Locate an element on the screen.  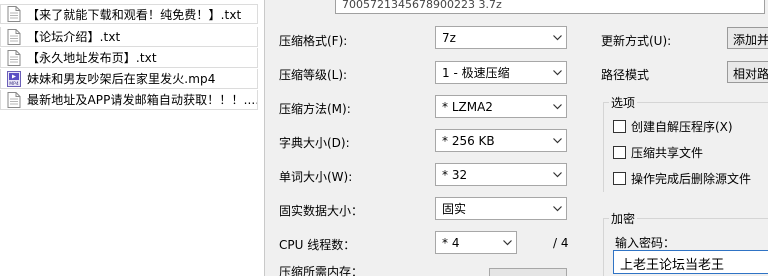
memory-value-field is located at coordinates (528, 272).